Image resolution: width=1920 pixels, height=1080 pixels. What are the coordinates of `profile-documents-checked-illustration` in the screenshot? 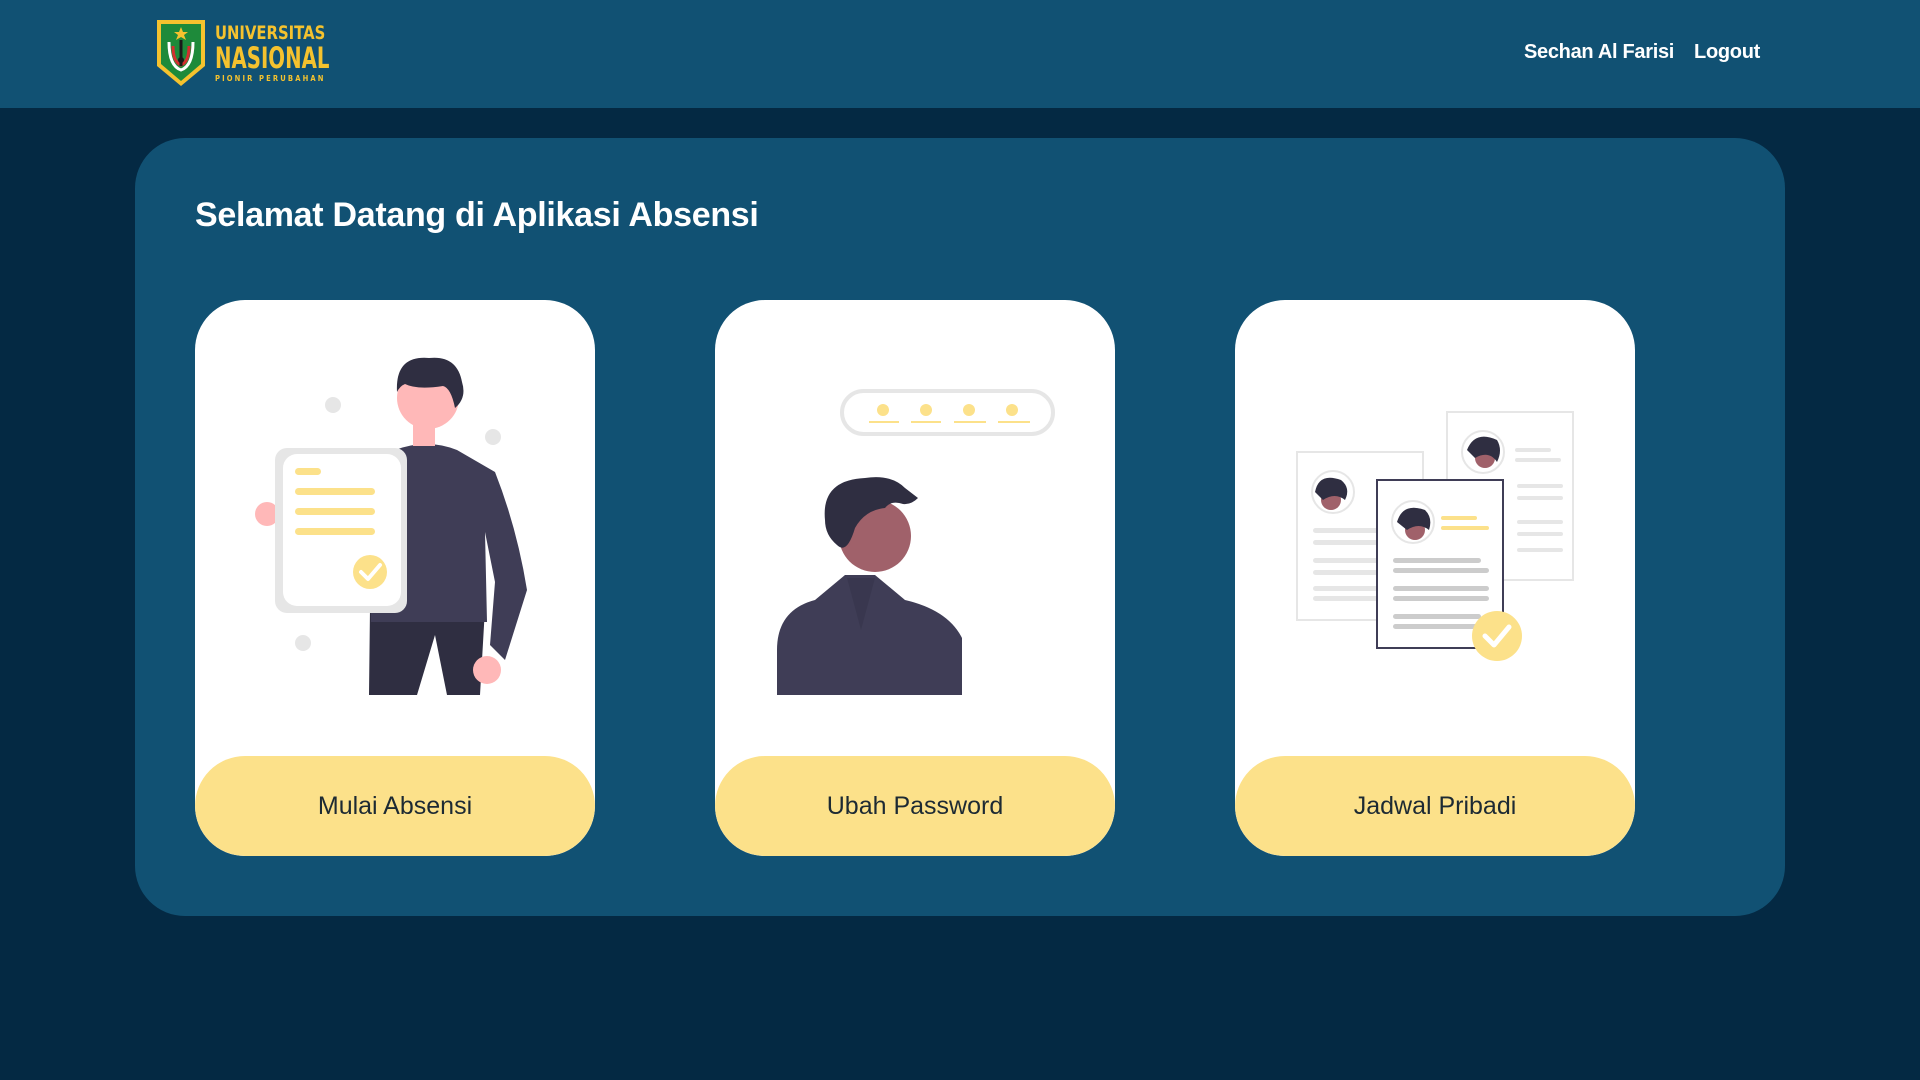 It's located at (1435, 536).